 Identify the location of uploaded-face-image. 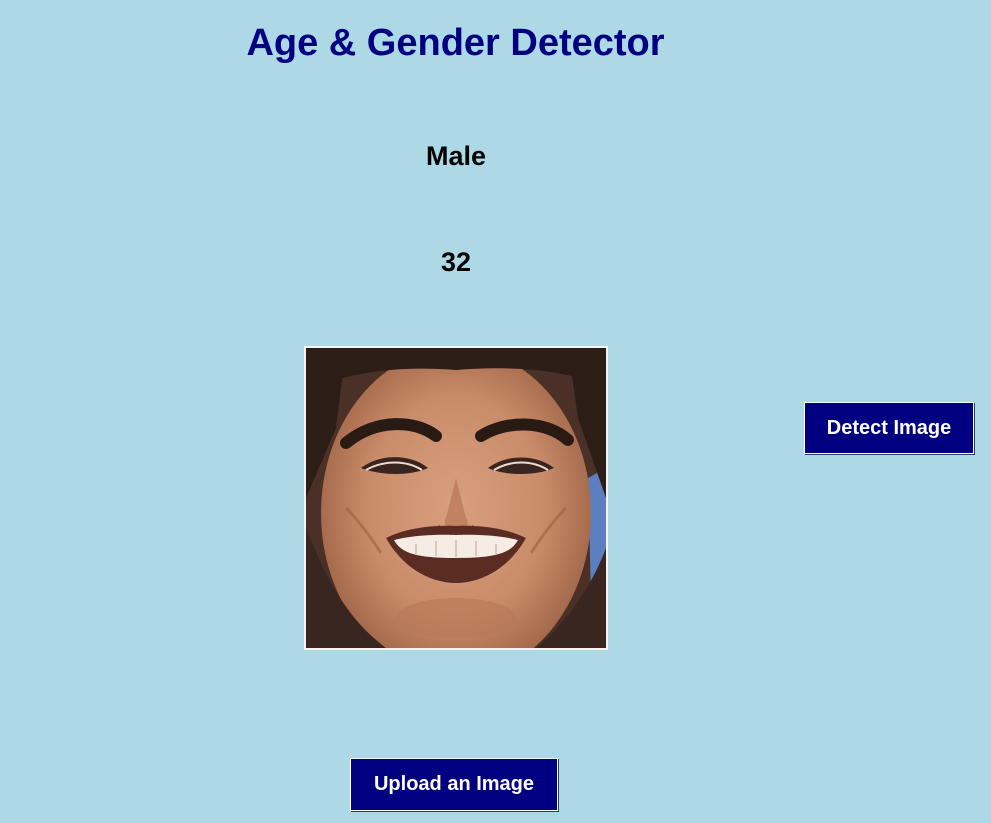
(456, 498).